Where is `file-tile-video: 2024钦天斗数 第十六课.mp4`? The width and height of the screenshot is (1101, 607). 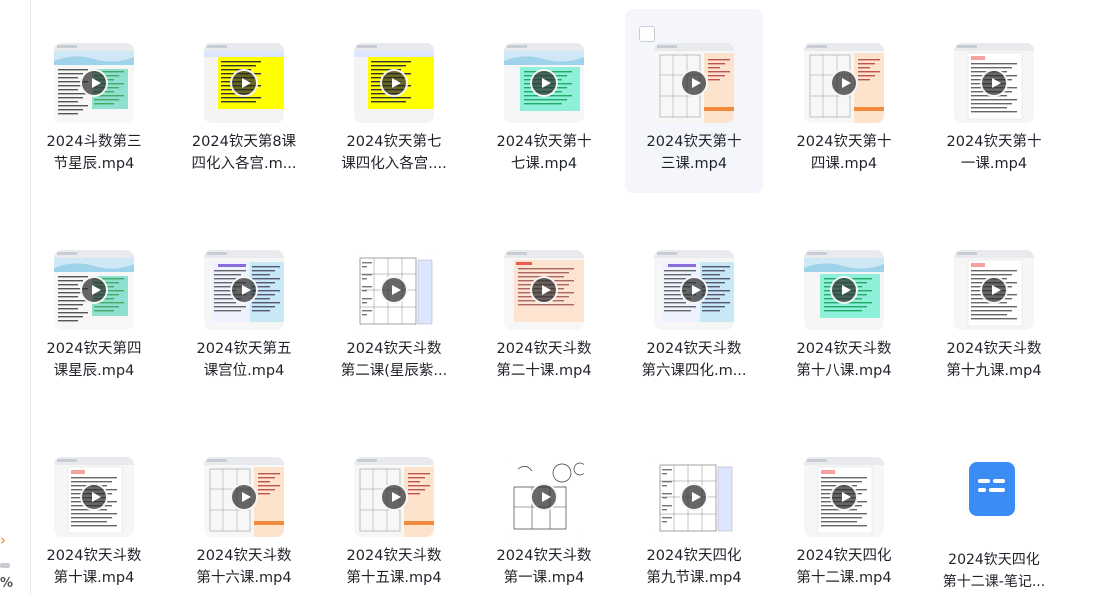 file-tile-video: 2024钦天斗数 第十六课.mp4 is located at coordinates (244, 515).